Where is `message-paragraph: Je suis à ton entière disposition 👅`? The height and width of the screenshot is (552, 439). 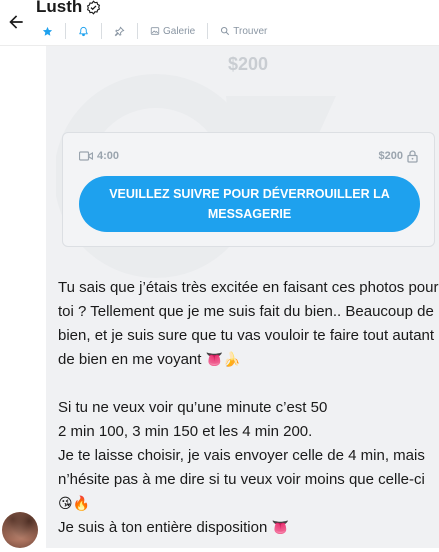 message-paragraph: Je suis à ton entière disposition 👅 is located at coordinates (248, 528).